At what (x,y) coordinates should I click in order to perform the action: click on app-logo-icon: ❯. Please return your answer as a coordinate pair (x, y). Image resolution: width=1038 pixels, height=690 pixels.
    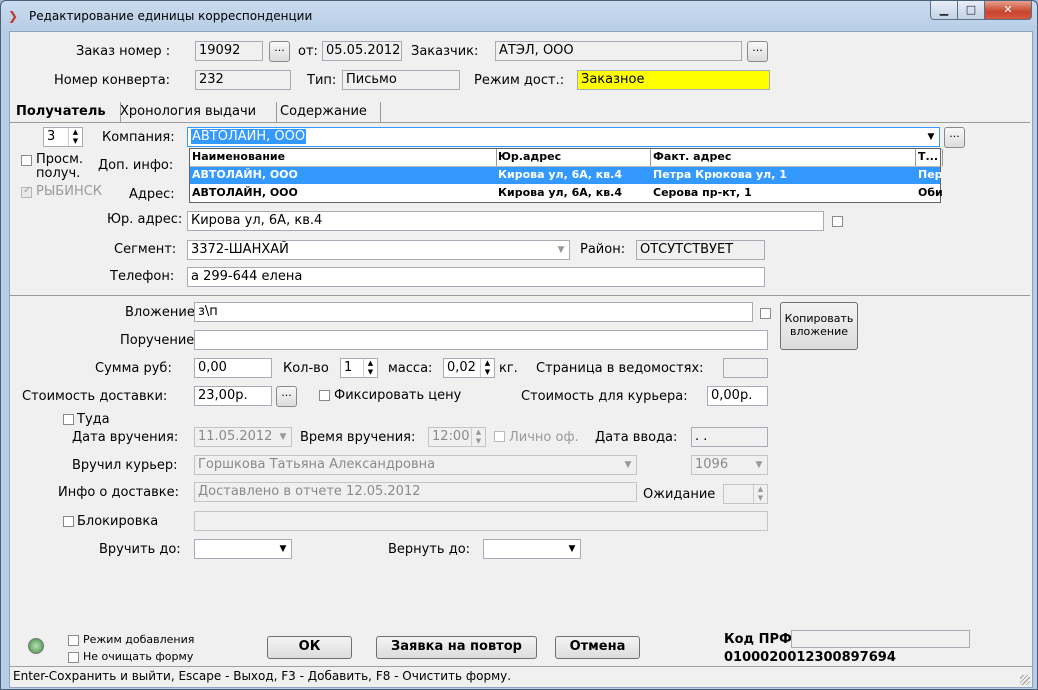
    Looking at the image, I should click on (13, 16).